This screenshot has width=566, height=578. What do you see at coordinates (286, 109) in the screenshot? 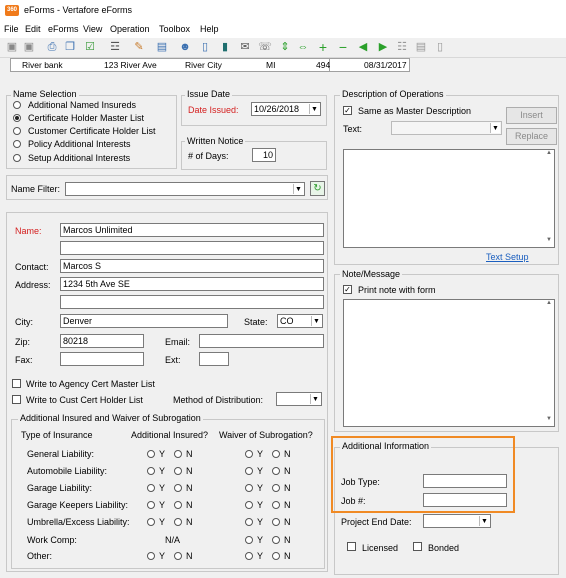
I see `date-issued-input: 10/26/2018 ▼` at bounding box center [286, 109].